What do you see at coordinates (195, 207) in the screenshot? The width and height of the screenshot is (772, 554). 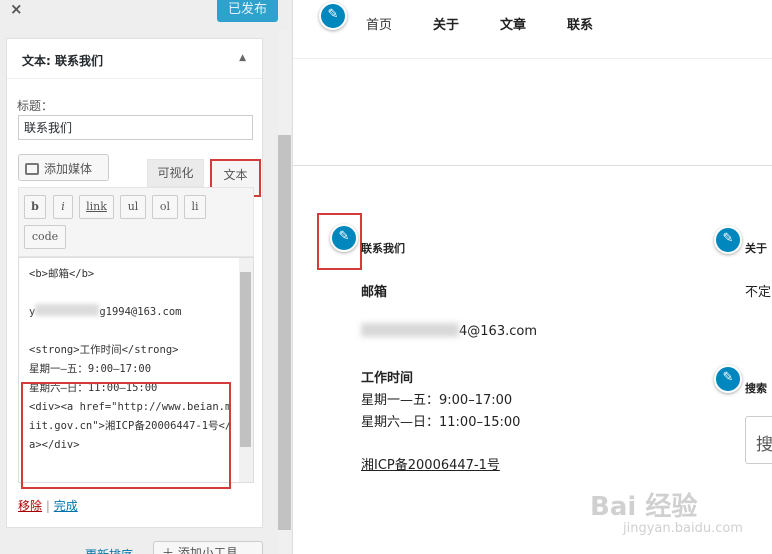 I see `quicktag-li-button: li` at bounding box center [195, 207].